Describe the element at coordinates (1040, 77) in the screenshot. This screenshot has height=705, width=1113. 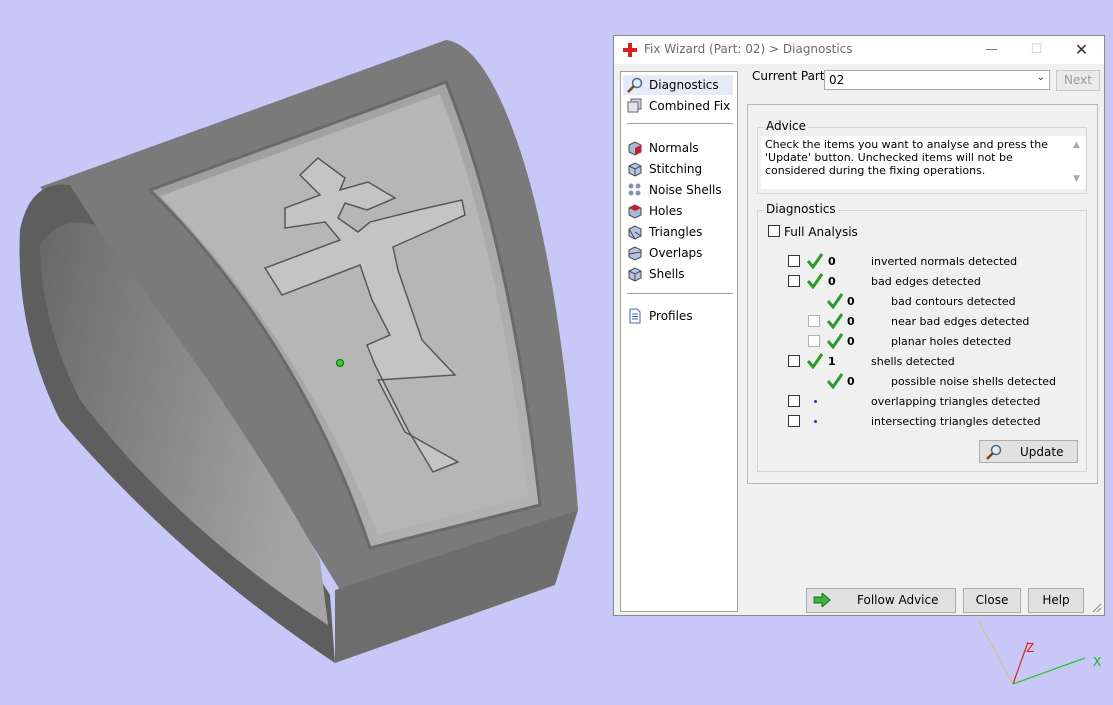
I see `chevron-down-icon: ⌄` at that location.